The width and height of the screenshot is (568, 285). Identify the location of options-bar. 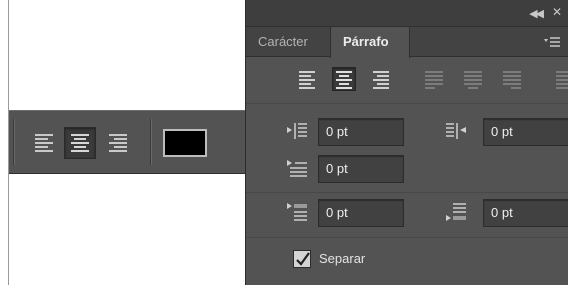
(127, 142).